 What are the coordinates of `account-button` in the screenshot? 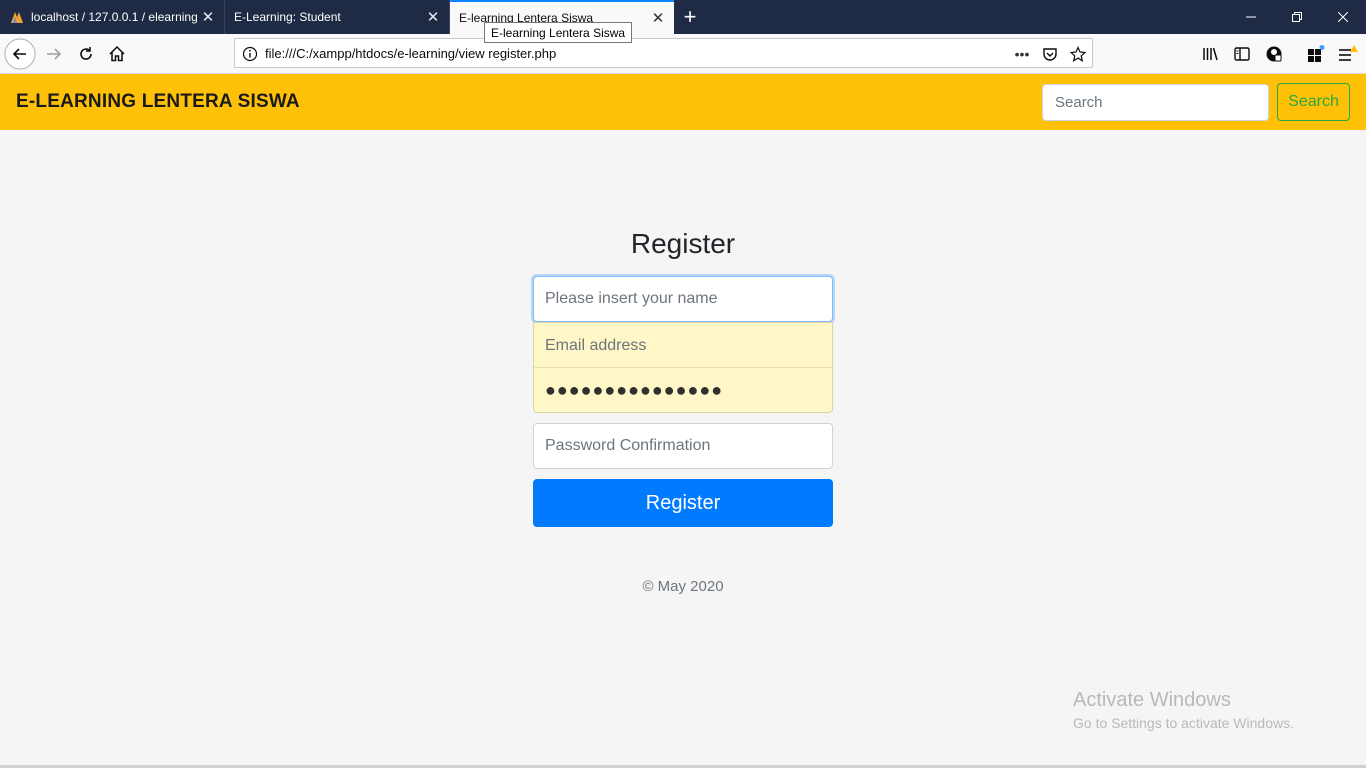 It's located at (1274, 54).